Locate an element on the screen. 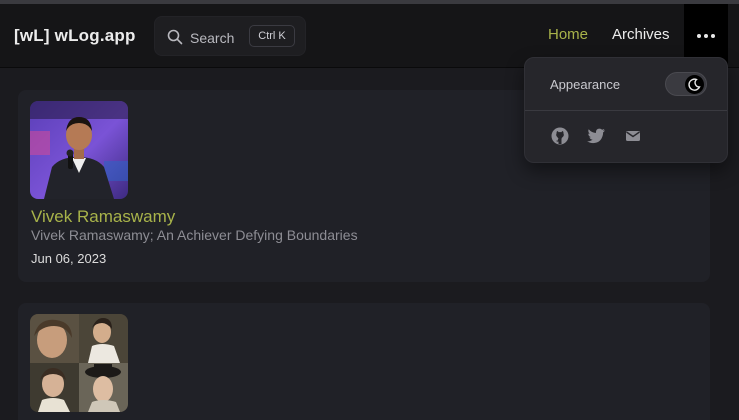 This screenshot has width=739, height=420. site-brand: [wL] wLog.app is located at coordinates (75, 36).